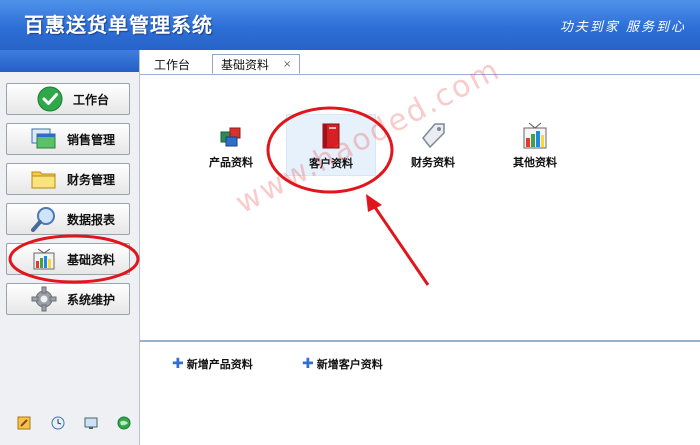 The width and height of the screenshot is (700, 445). I want to click on quick-add-product: ✚ 新增产品资料, so click(212, 364).